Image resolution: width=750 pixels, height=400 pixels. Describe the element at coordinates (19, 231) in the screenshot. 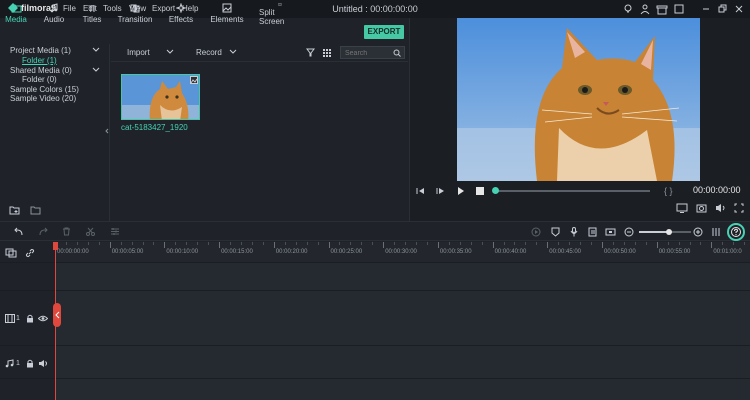

I see `undo-icon` at that location.